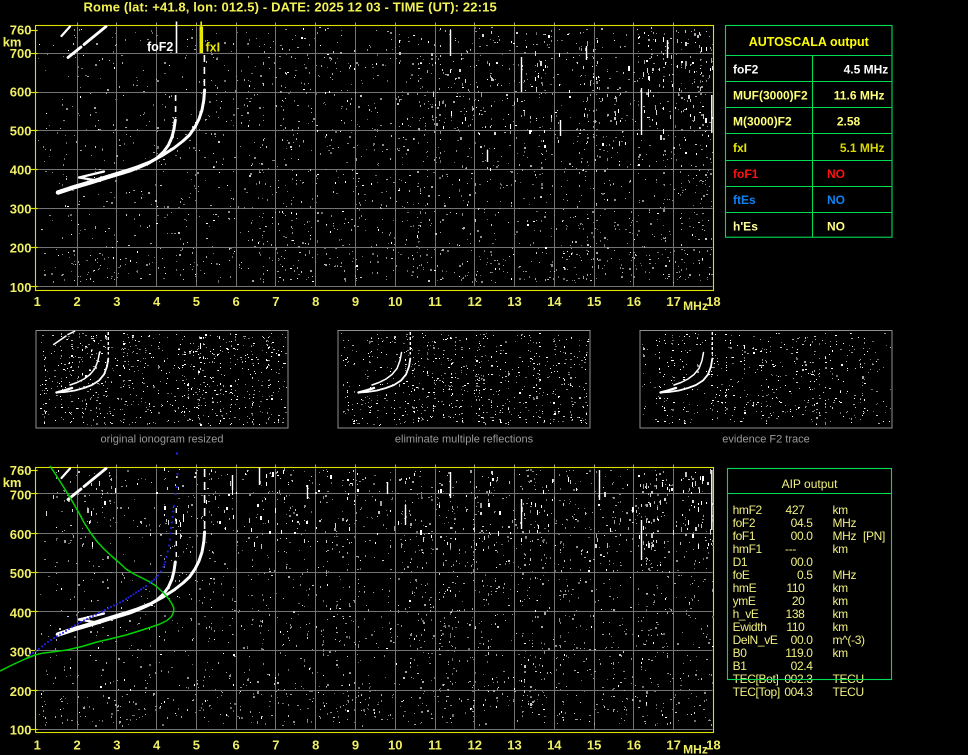  Describe the element at coordinates (196, 745) in the screenshot. I see `svg-text: 5` at that location.